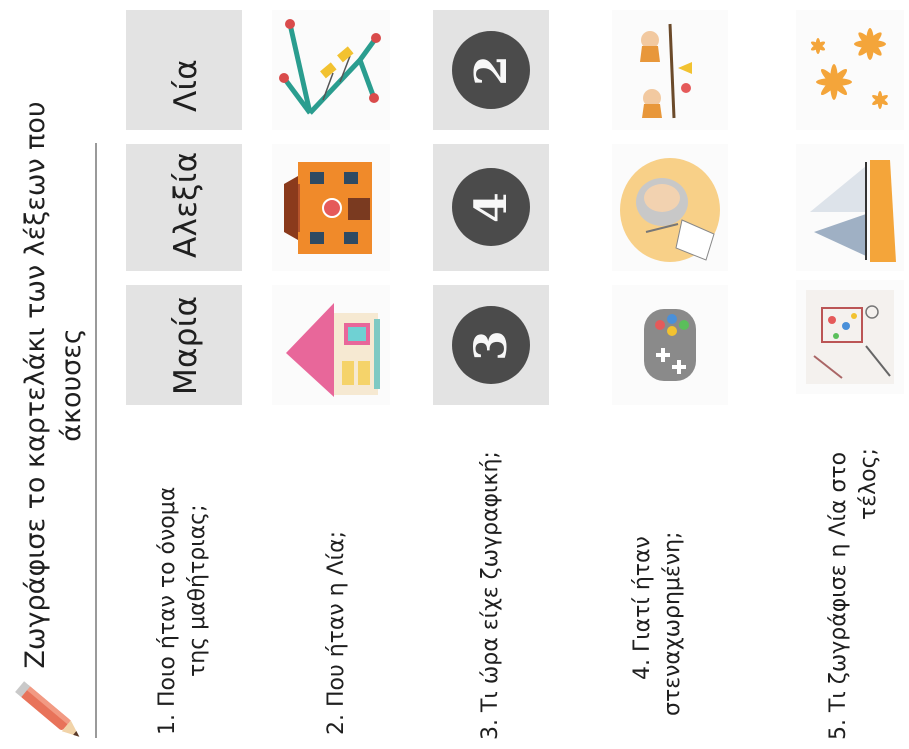 The width and height of the screenshot is (909, 749). I want to click on question-5-line-2: τέλος;, so click(868, 484).